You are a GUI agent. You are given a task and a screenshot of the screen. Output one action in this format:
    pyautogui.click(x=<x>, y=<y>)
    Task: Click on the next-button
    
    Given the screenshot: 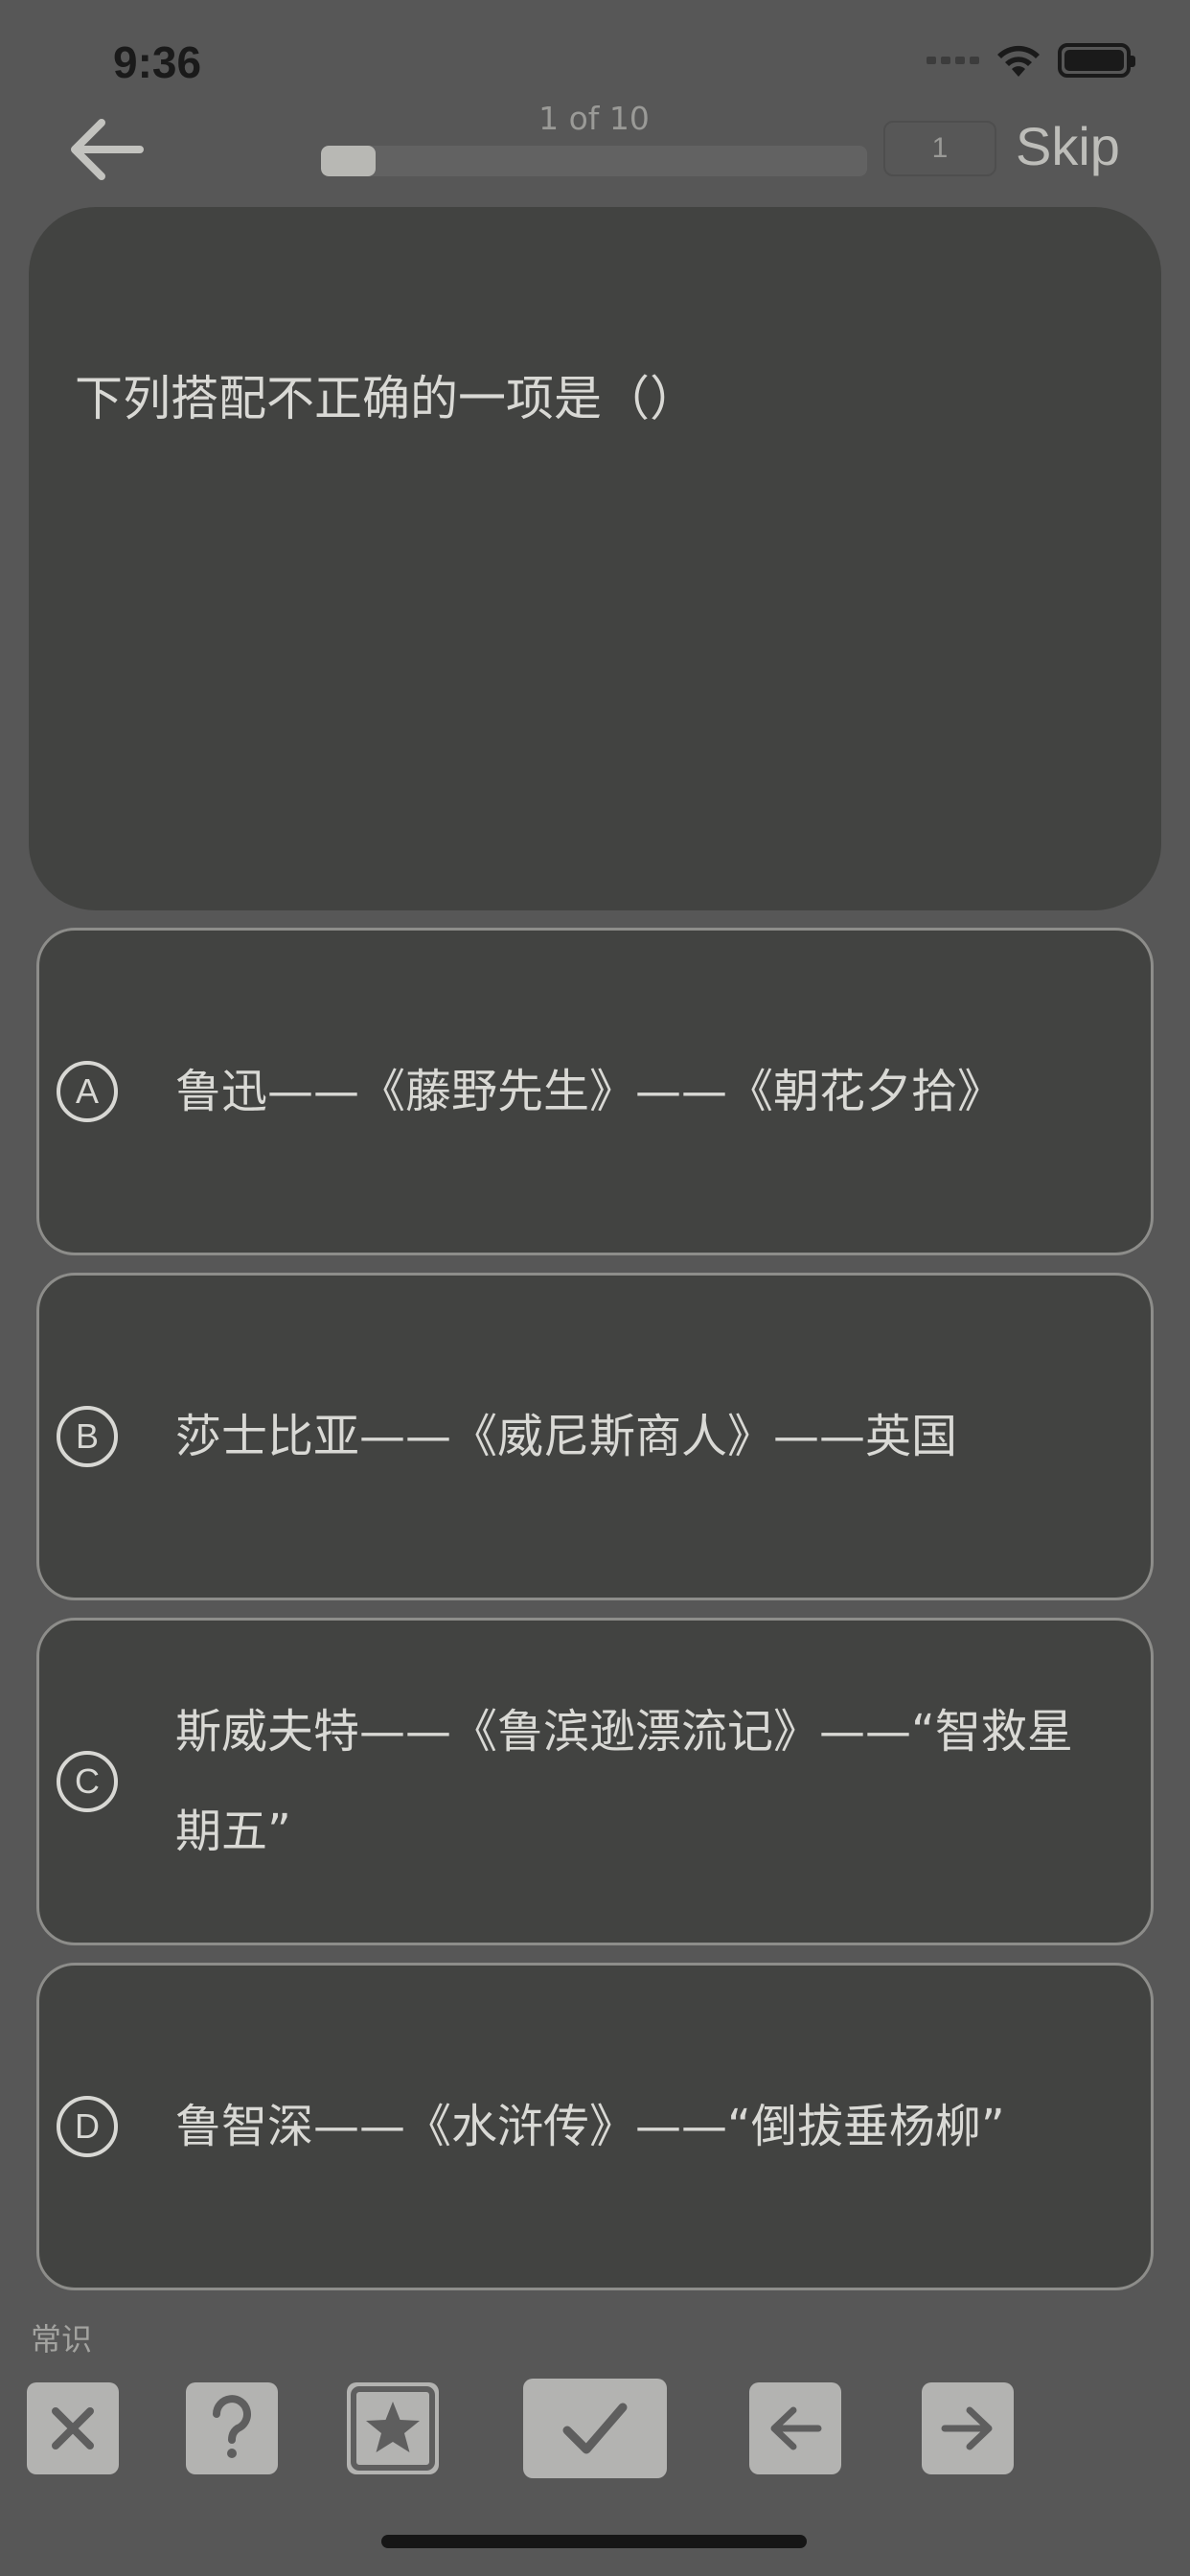 What is the action you would take?
    pyautogui.click(x=968, y=2428)
    